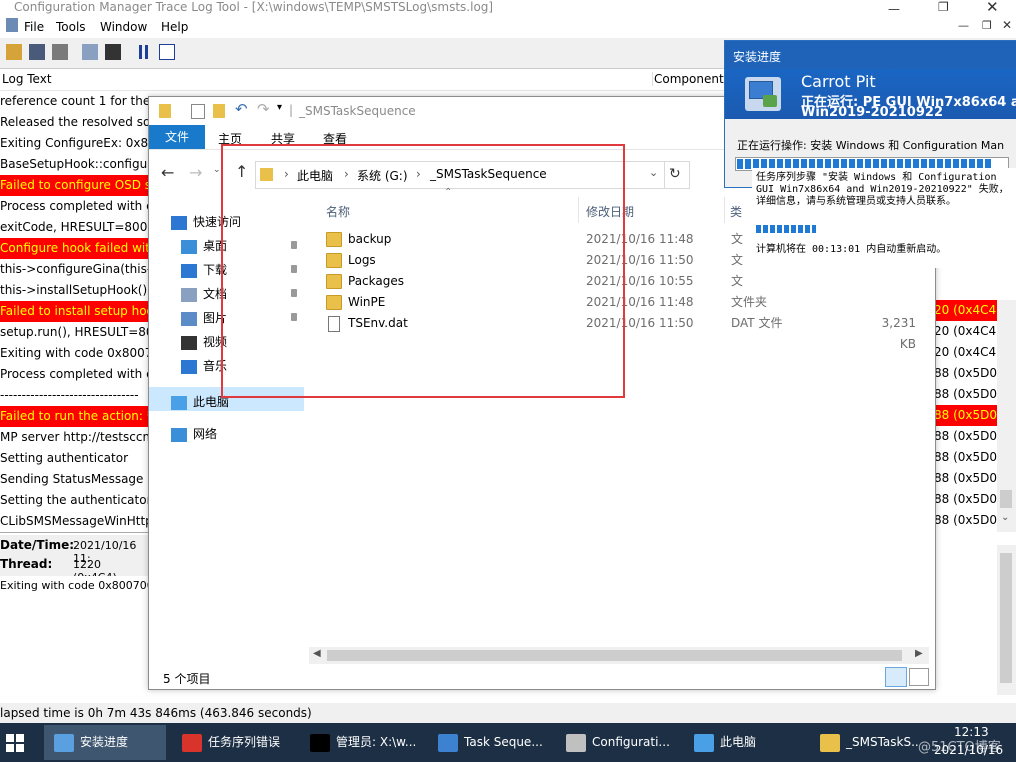 The image size is (1016, 762). Describe the element at coordinates (736, 211) in the screenshot. I see `col-type: 类` at that location.